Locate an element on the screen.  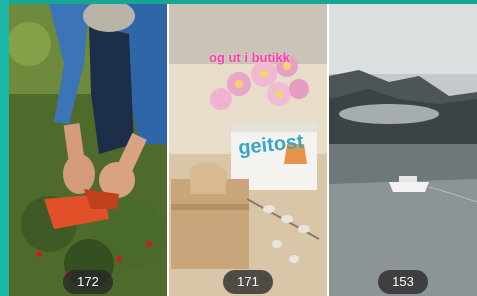
reaction-count-badge: 153 is located at coordinates (403, 282).